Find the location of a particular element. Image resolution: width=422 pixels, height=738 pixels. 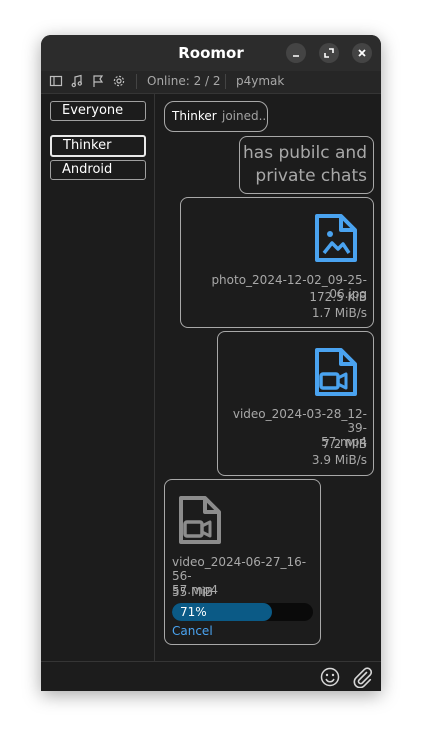

close-icon is located at coordinates (362, 53).